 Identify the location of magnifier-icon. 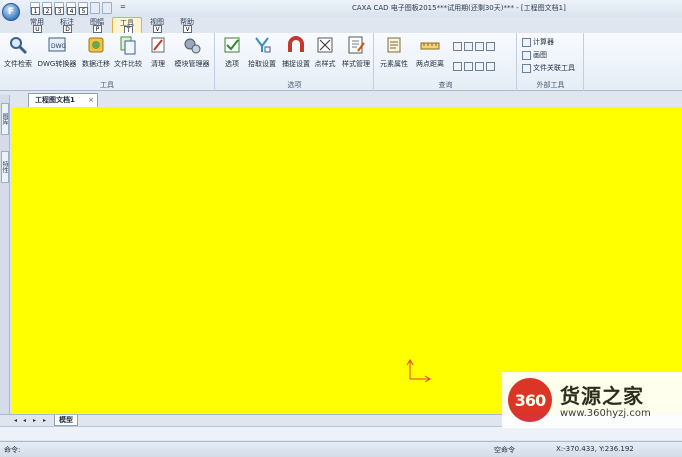
(18, 45).